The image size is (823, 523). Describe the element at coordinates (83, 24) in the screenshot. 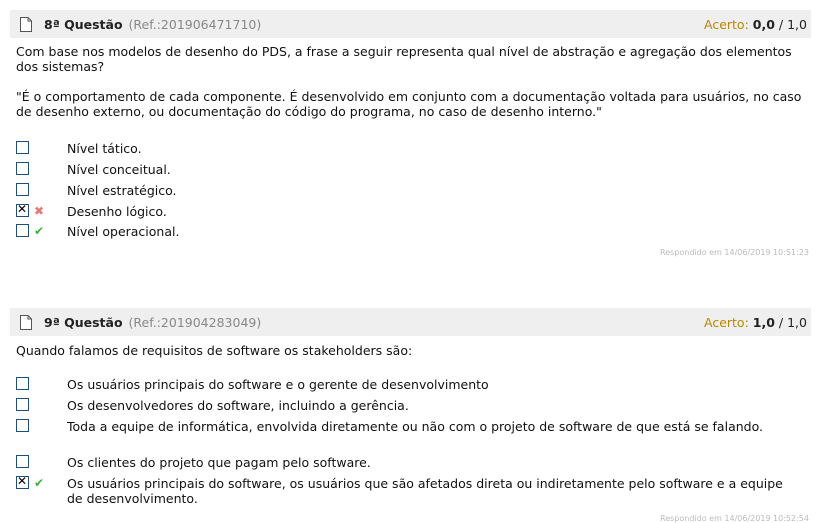

I see `question-title: 8ª Questão` at that location.